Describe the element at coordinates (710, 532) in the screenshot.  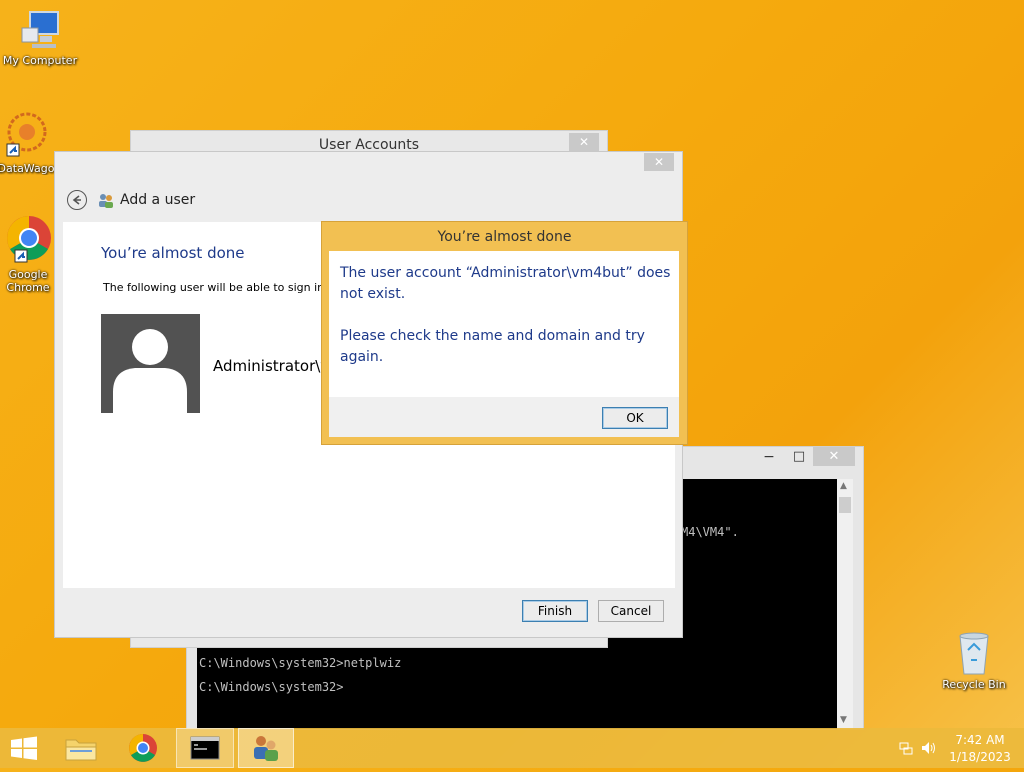
I see `cmd-output-partial: M4\VM4".` at that location.